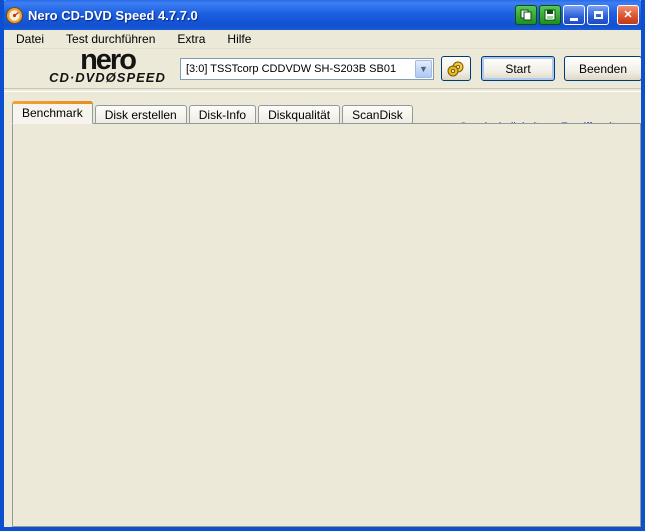 This screenshot has width=645, height=531. I want to click on tab-disk-info: Disk-Info, so click(222, 114).